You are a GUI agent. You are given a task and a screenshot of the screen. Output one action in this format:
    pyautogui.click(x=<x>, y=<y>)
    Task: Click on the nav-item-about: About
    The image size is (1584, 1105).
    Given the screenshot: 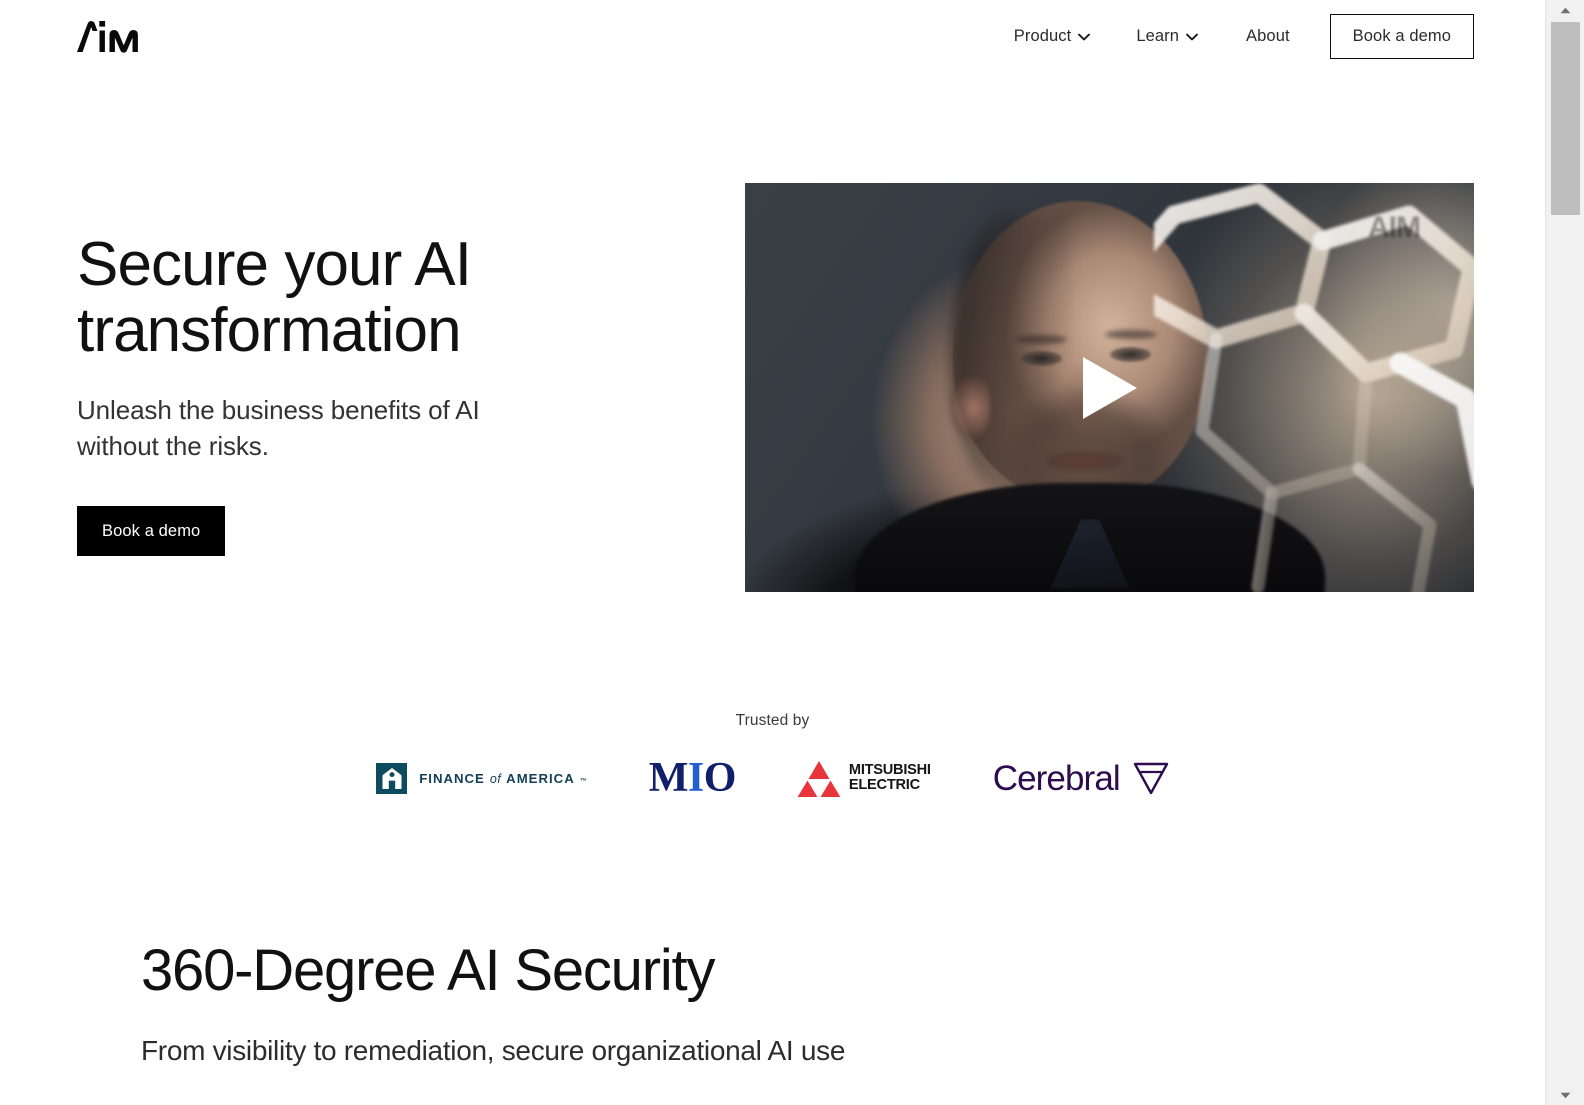 What is the action you would take?
    pyautogui.click(x=1268, y=36)
    